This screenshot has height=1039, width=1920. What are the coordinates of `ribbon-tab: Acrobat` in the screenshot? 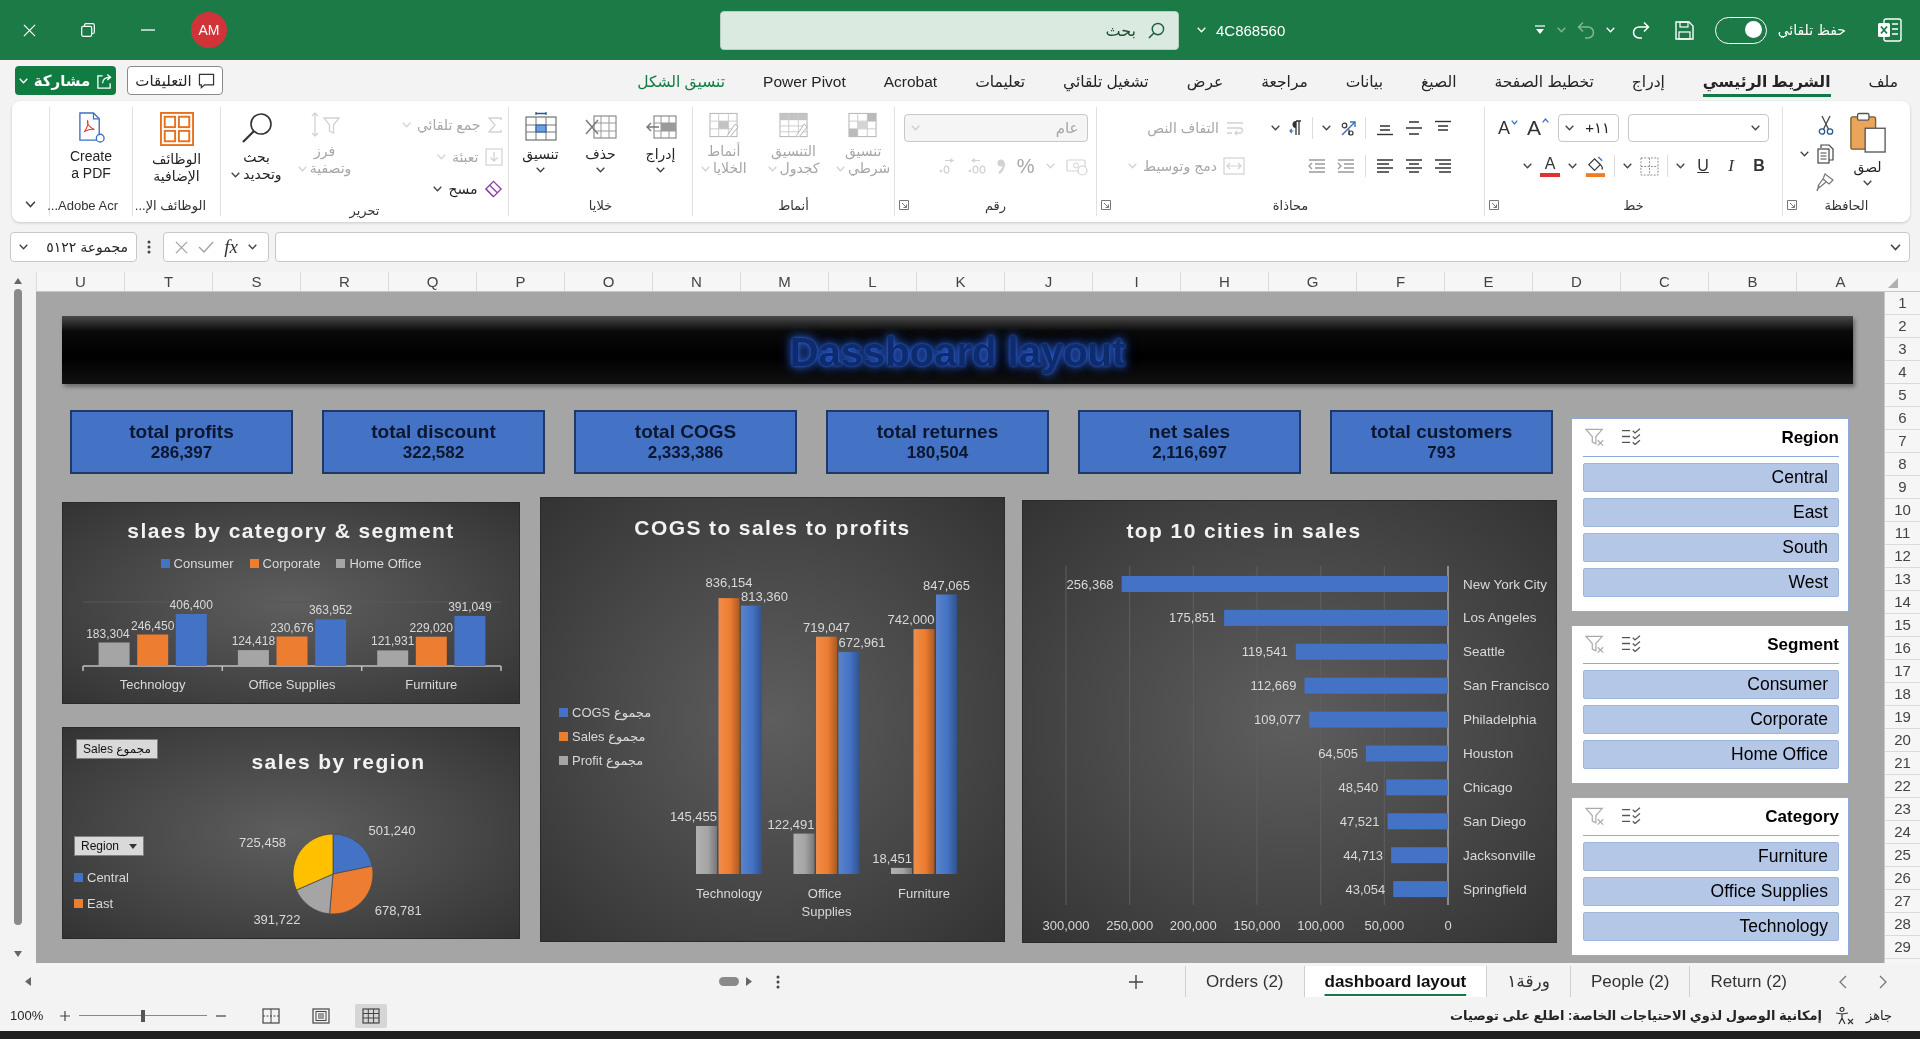 It's located at (910, 83).